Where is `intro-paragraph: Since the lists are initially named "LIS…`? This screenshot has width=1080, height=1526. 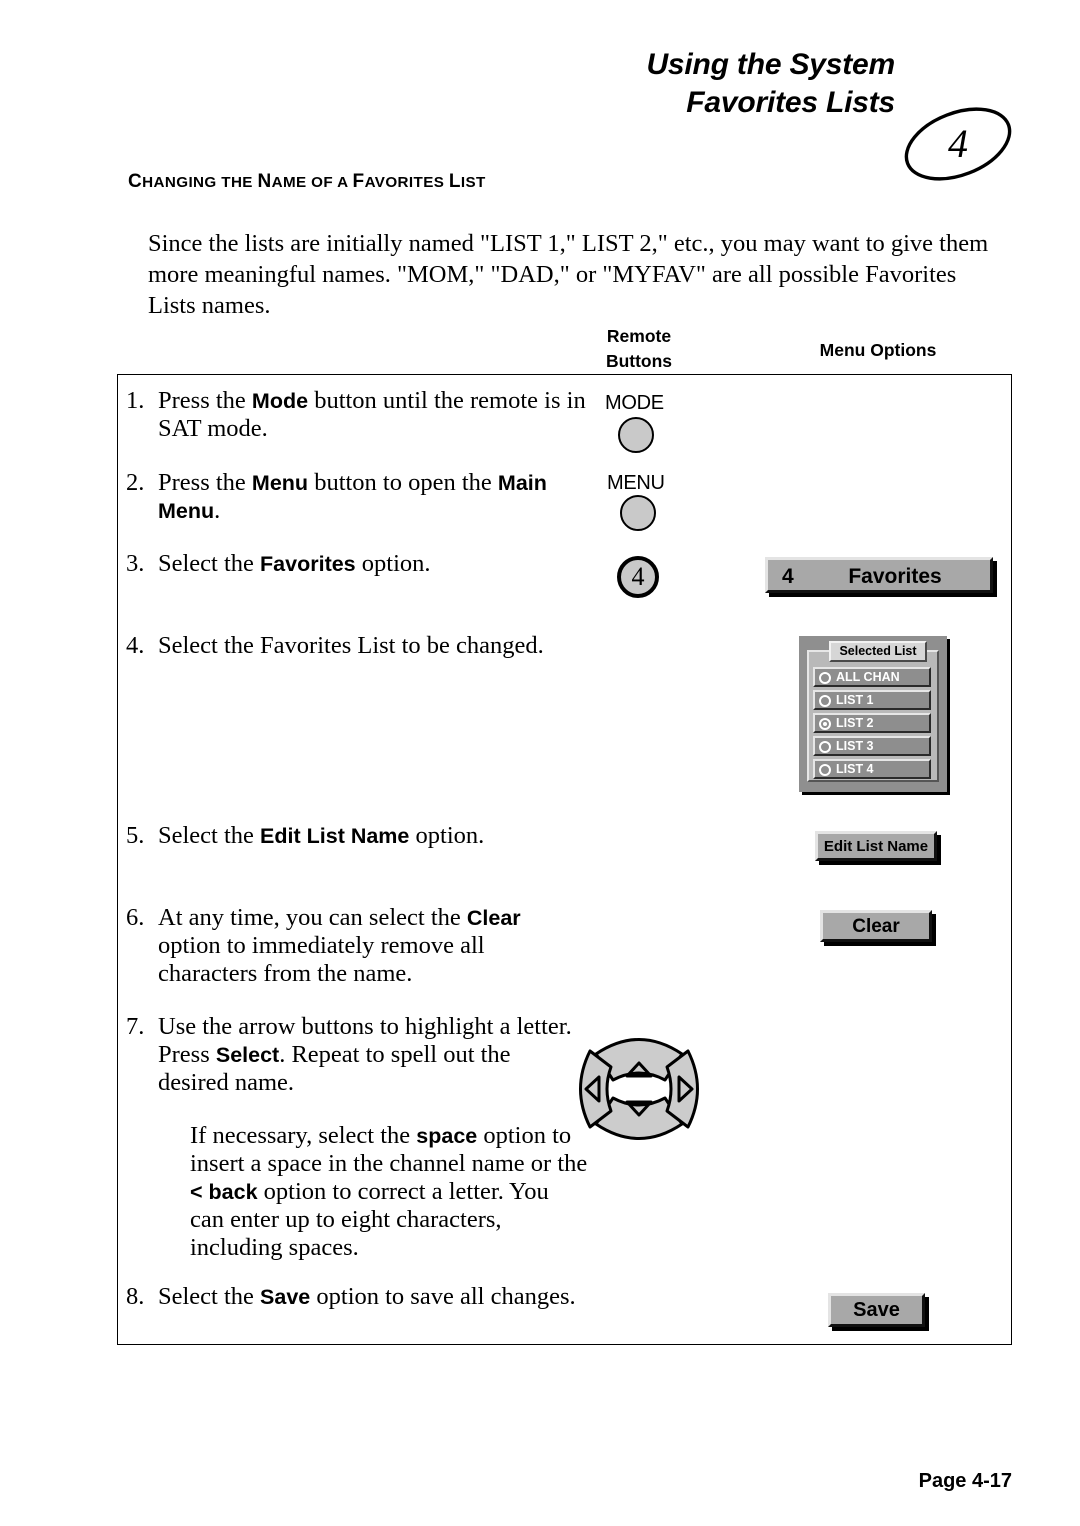
intro-paragraph: Since the lists are initially named "LIS… is located at coordinates (568, 274).